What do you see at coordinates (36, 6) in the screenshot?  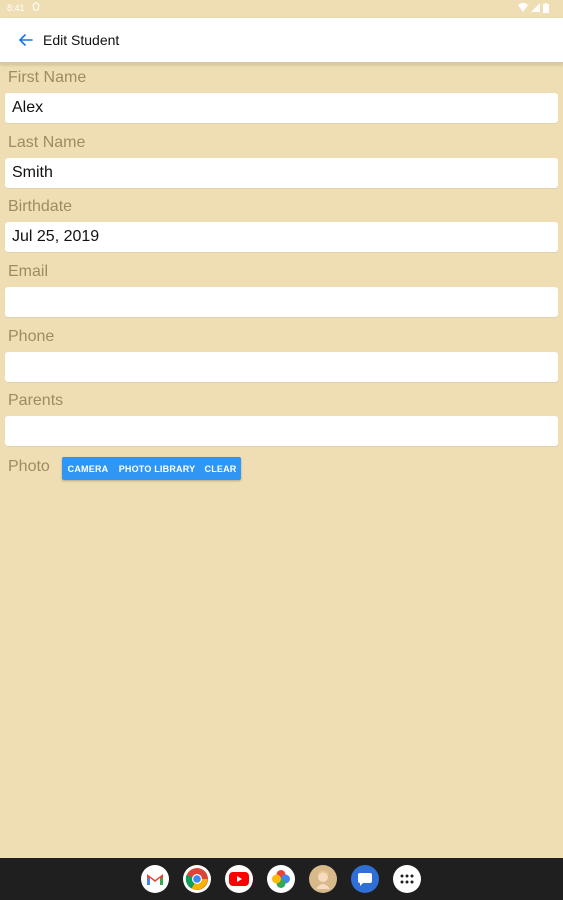 I see `notification-icon` at bounding box center [36, 6].